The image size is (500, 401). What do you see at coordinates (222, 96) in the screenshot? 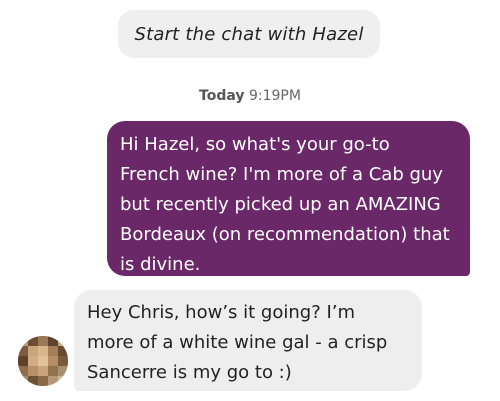
I see `timestamp-day: Today` at bounding box center [222, 96].